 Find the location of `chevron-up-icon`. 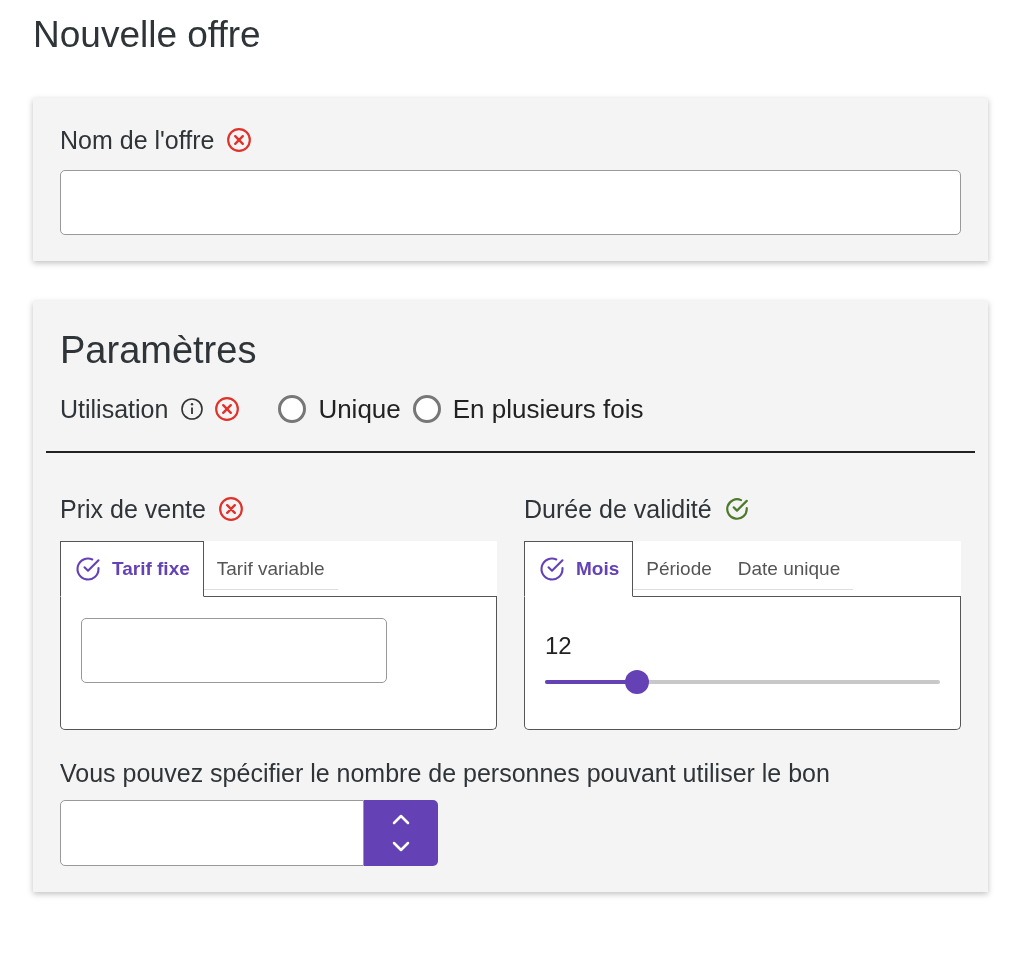

chevron-up-icon is located at coordinates (401, 819).